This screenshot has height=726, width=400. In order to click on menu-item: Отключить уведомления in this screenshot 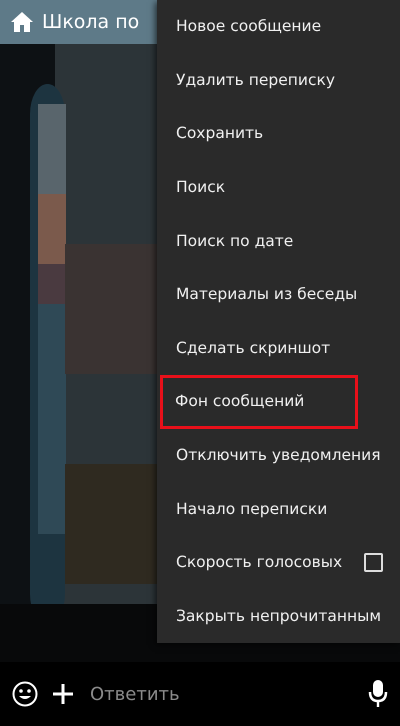, I will do `click(278, 455)`.